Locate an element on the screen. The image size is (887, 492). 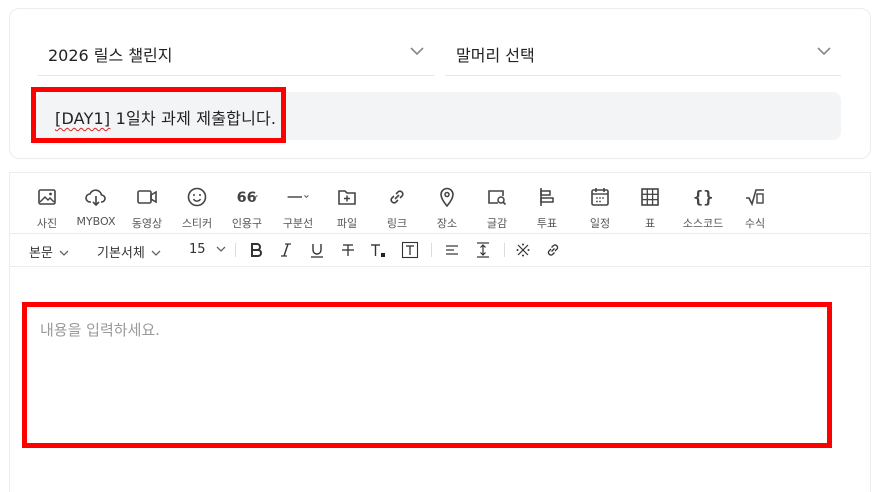
toolbar-location: 장소 is located at coordinates (447, 206).